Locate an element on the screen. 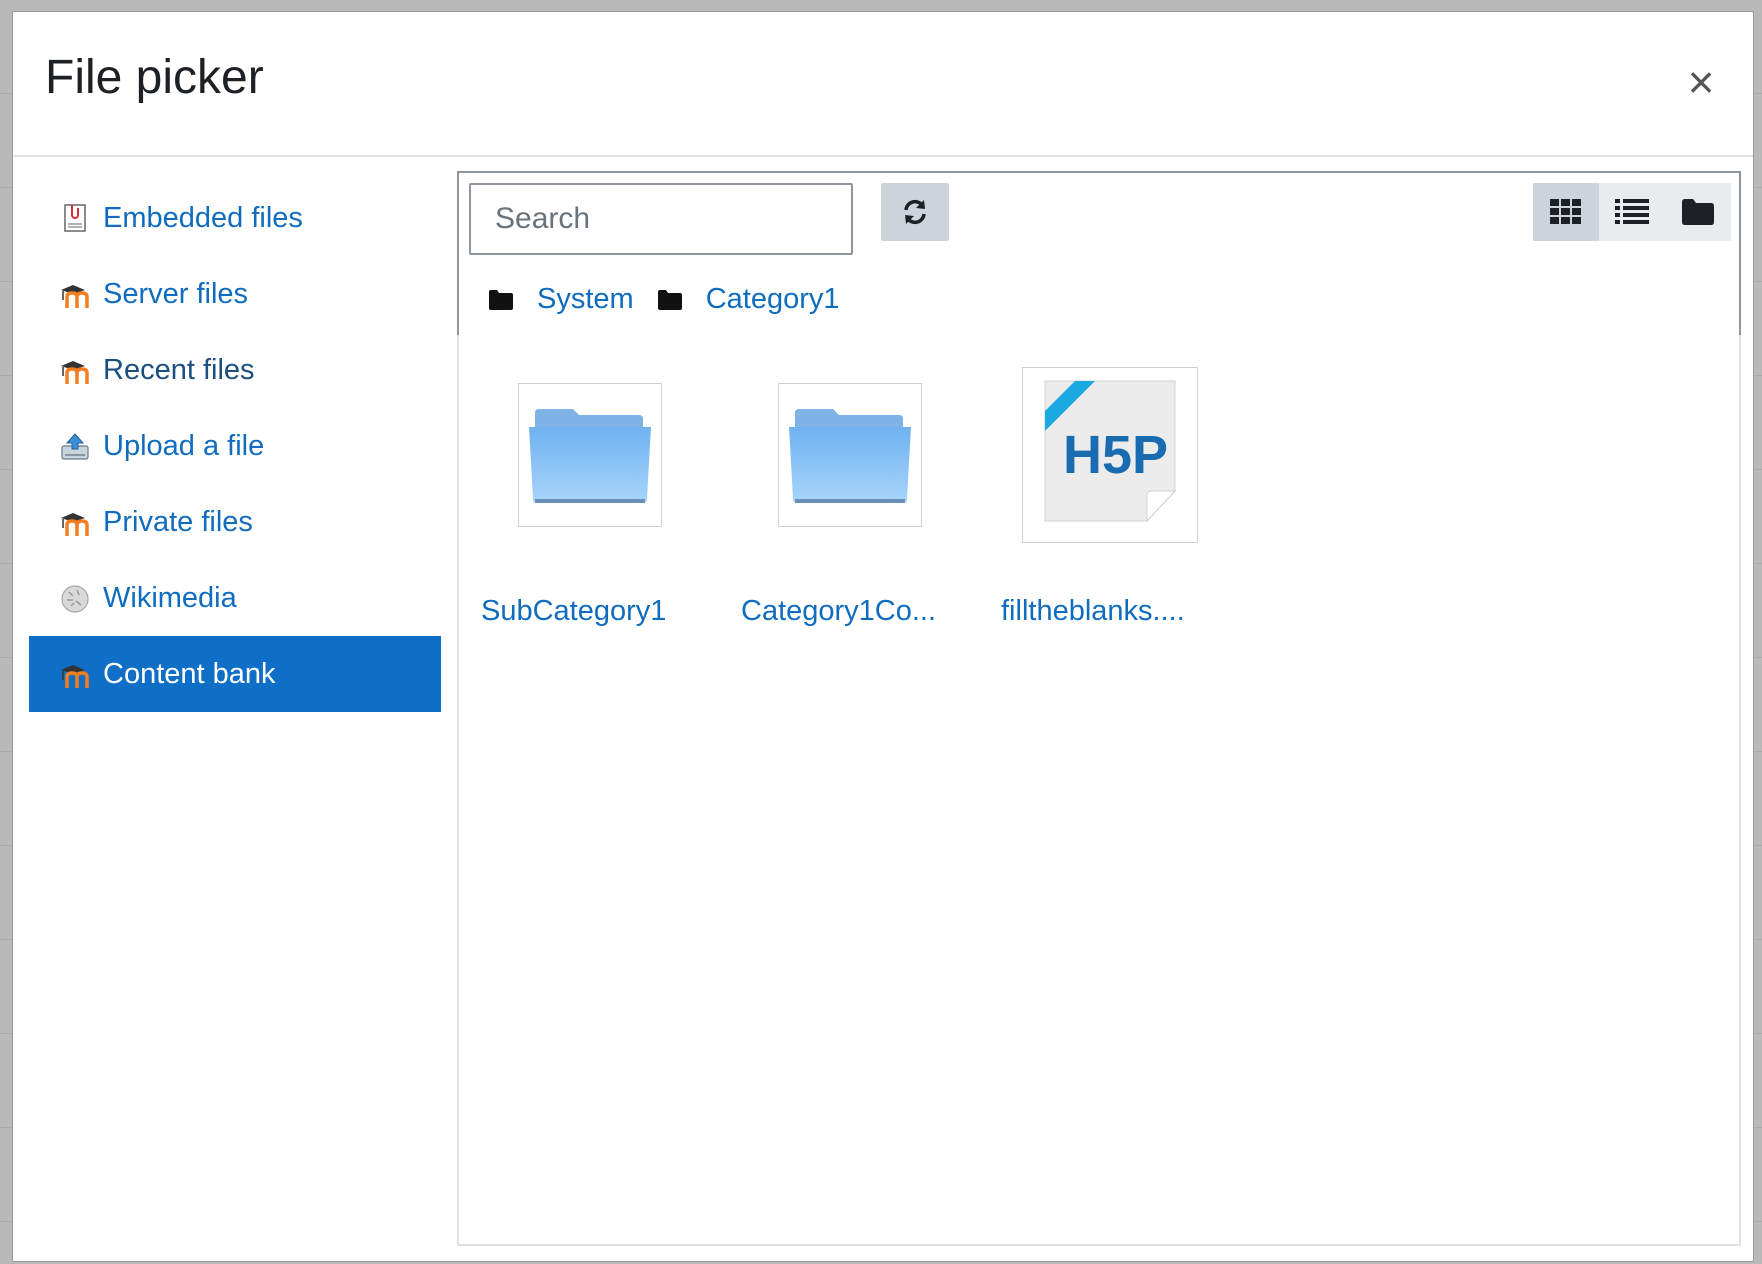  sidebar-item-private-files: Private files is located at coordinates (235, 522).